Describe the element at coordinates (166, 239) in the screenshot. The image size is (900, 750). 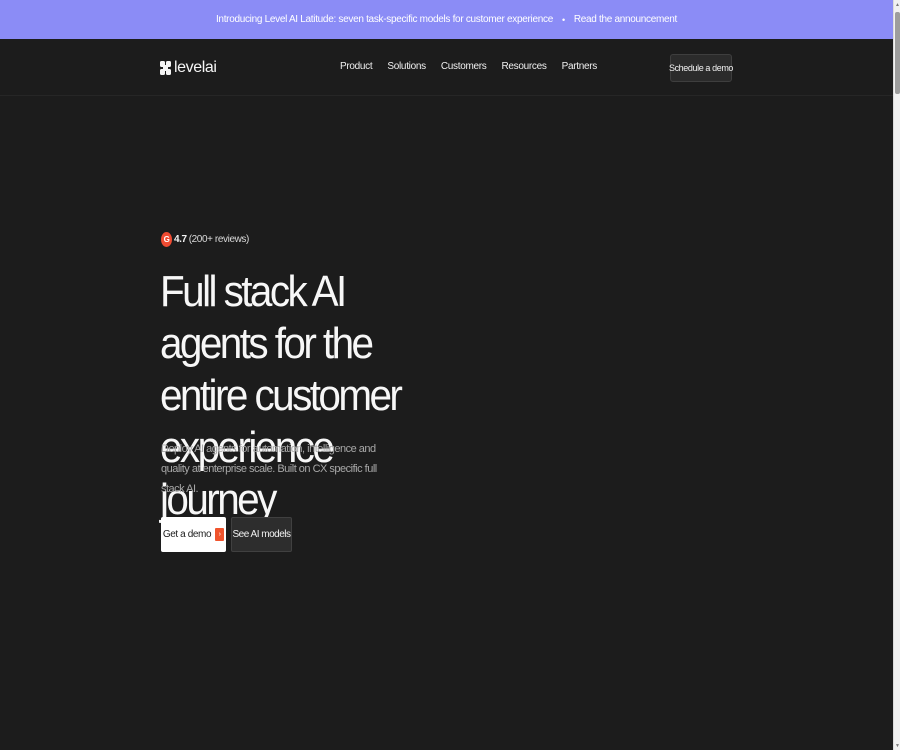
I see `g2-icon: G` at that location.